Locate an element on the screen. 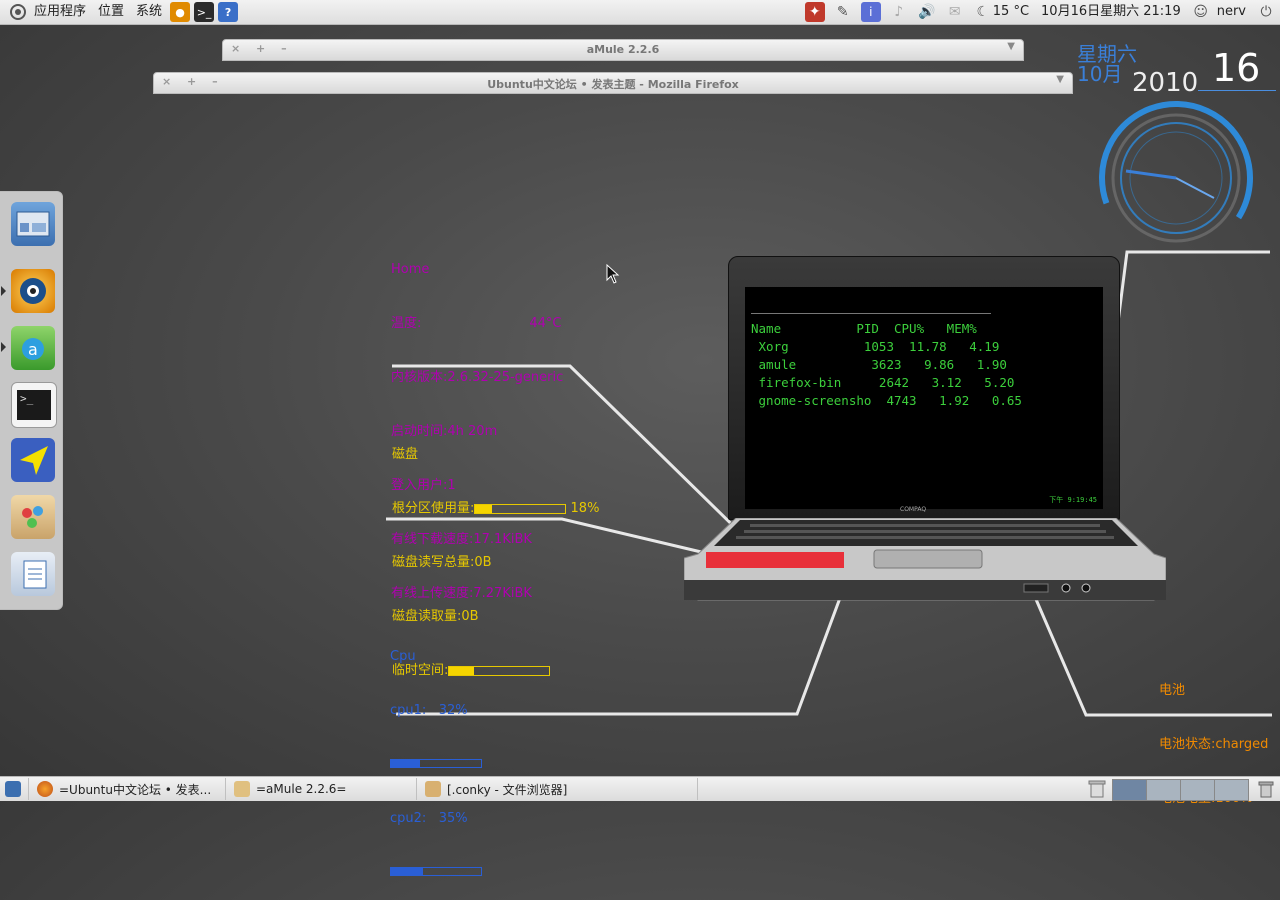 The image size is (1280, 900). clock-day: 16 is located at coordinates (1236, 68).